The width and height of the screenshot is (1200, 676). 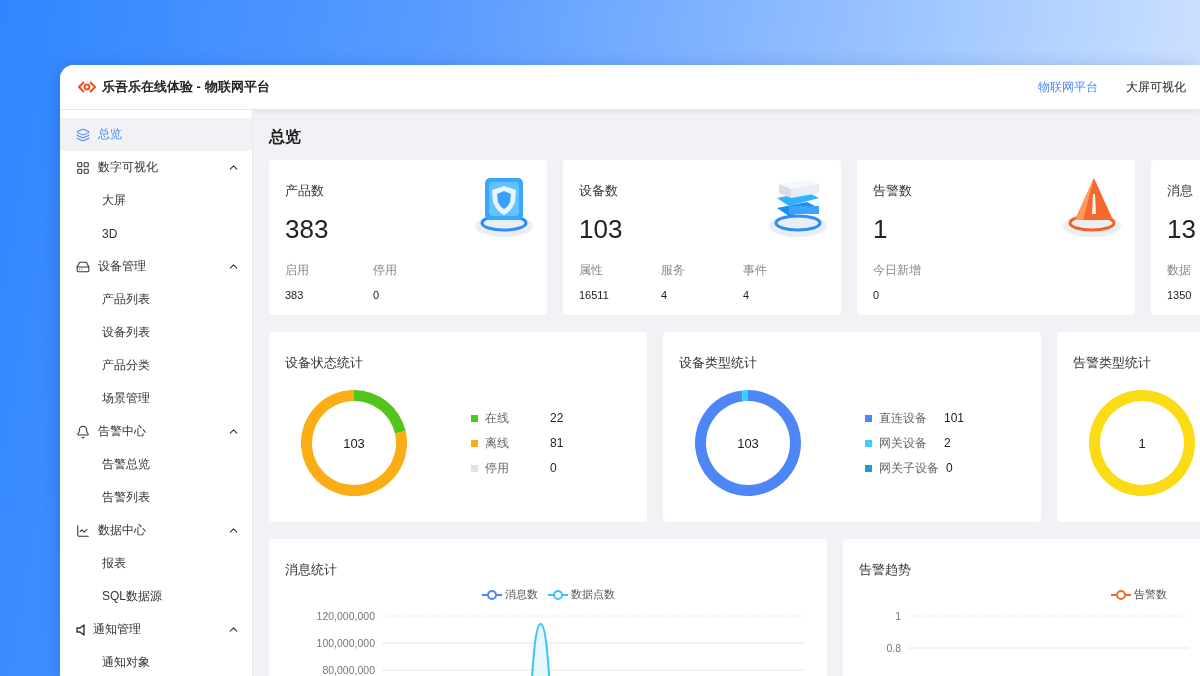 I want to click on bell-icon, so click(x=83, y=431).